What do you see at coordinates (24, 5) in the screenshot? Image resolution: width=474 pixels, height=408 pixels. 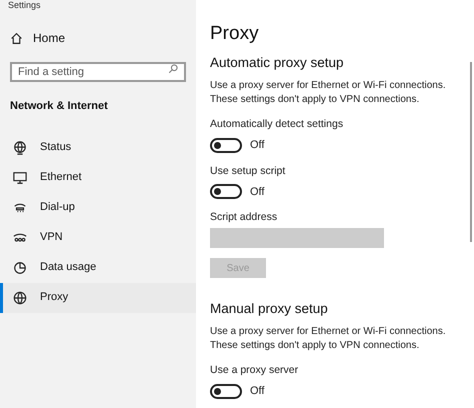 I see `window-title: Settings` at bounding box center [24, 5].